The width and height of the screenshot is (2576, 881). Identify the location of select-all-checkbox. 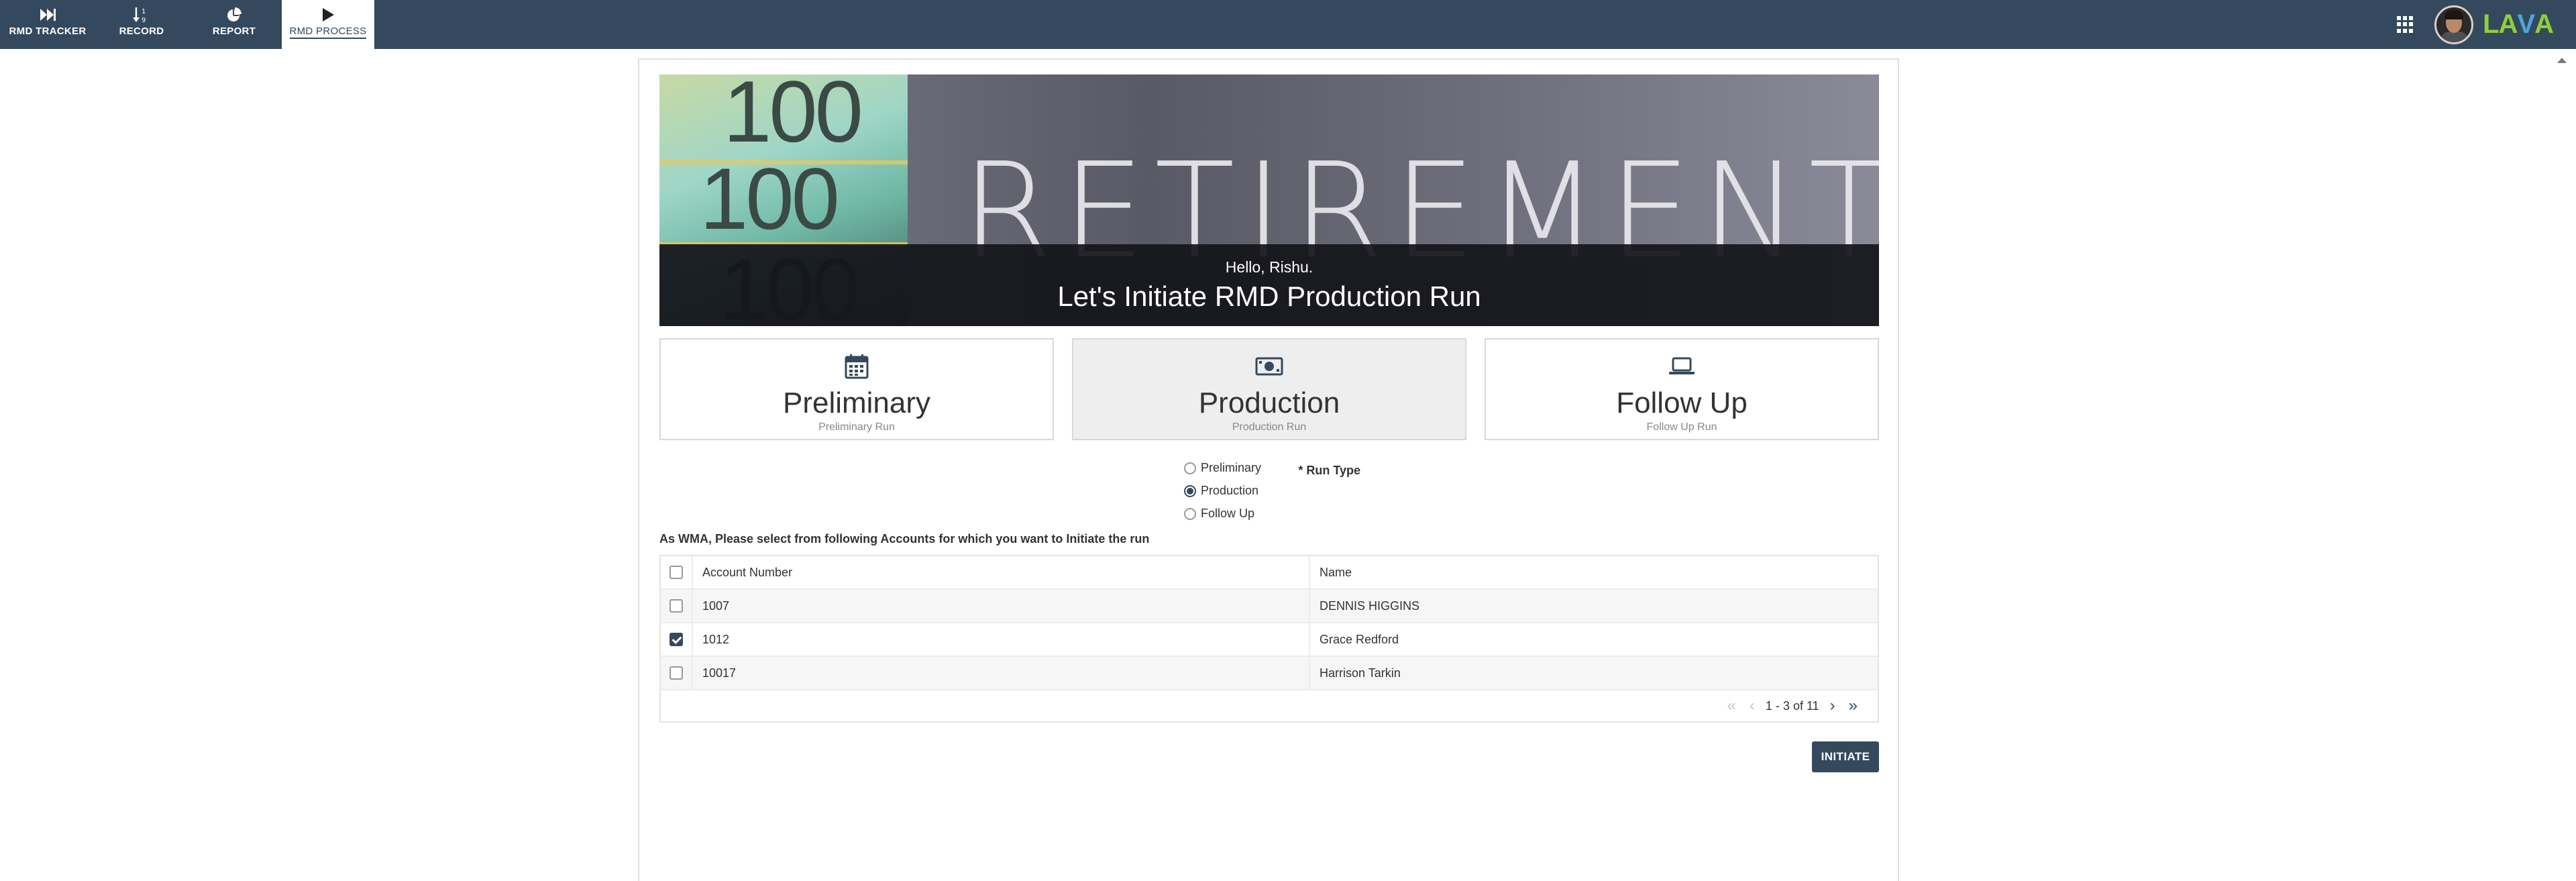
(676, 572).